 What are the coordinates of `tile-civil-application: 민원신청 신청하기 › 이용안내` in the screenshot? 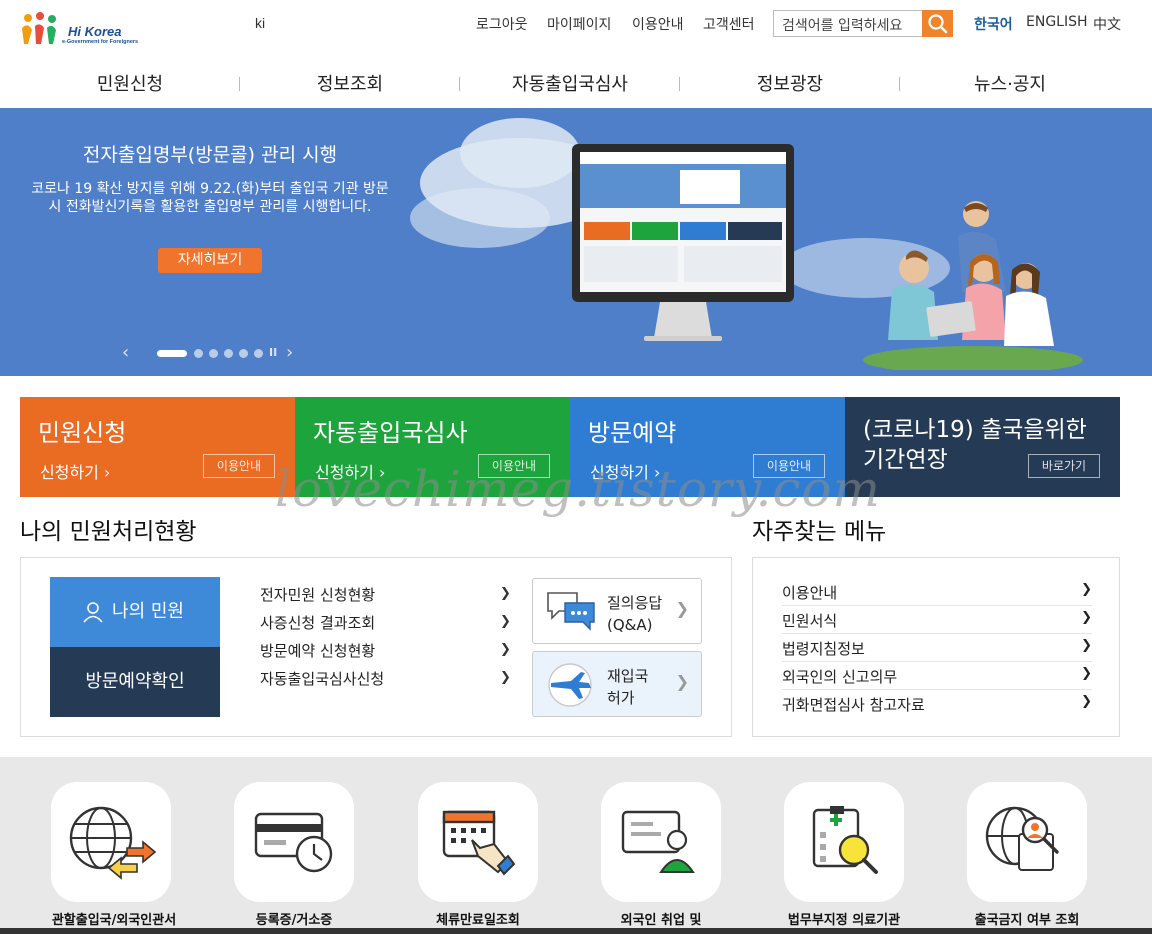 It's located at (157, 447).